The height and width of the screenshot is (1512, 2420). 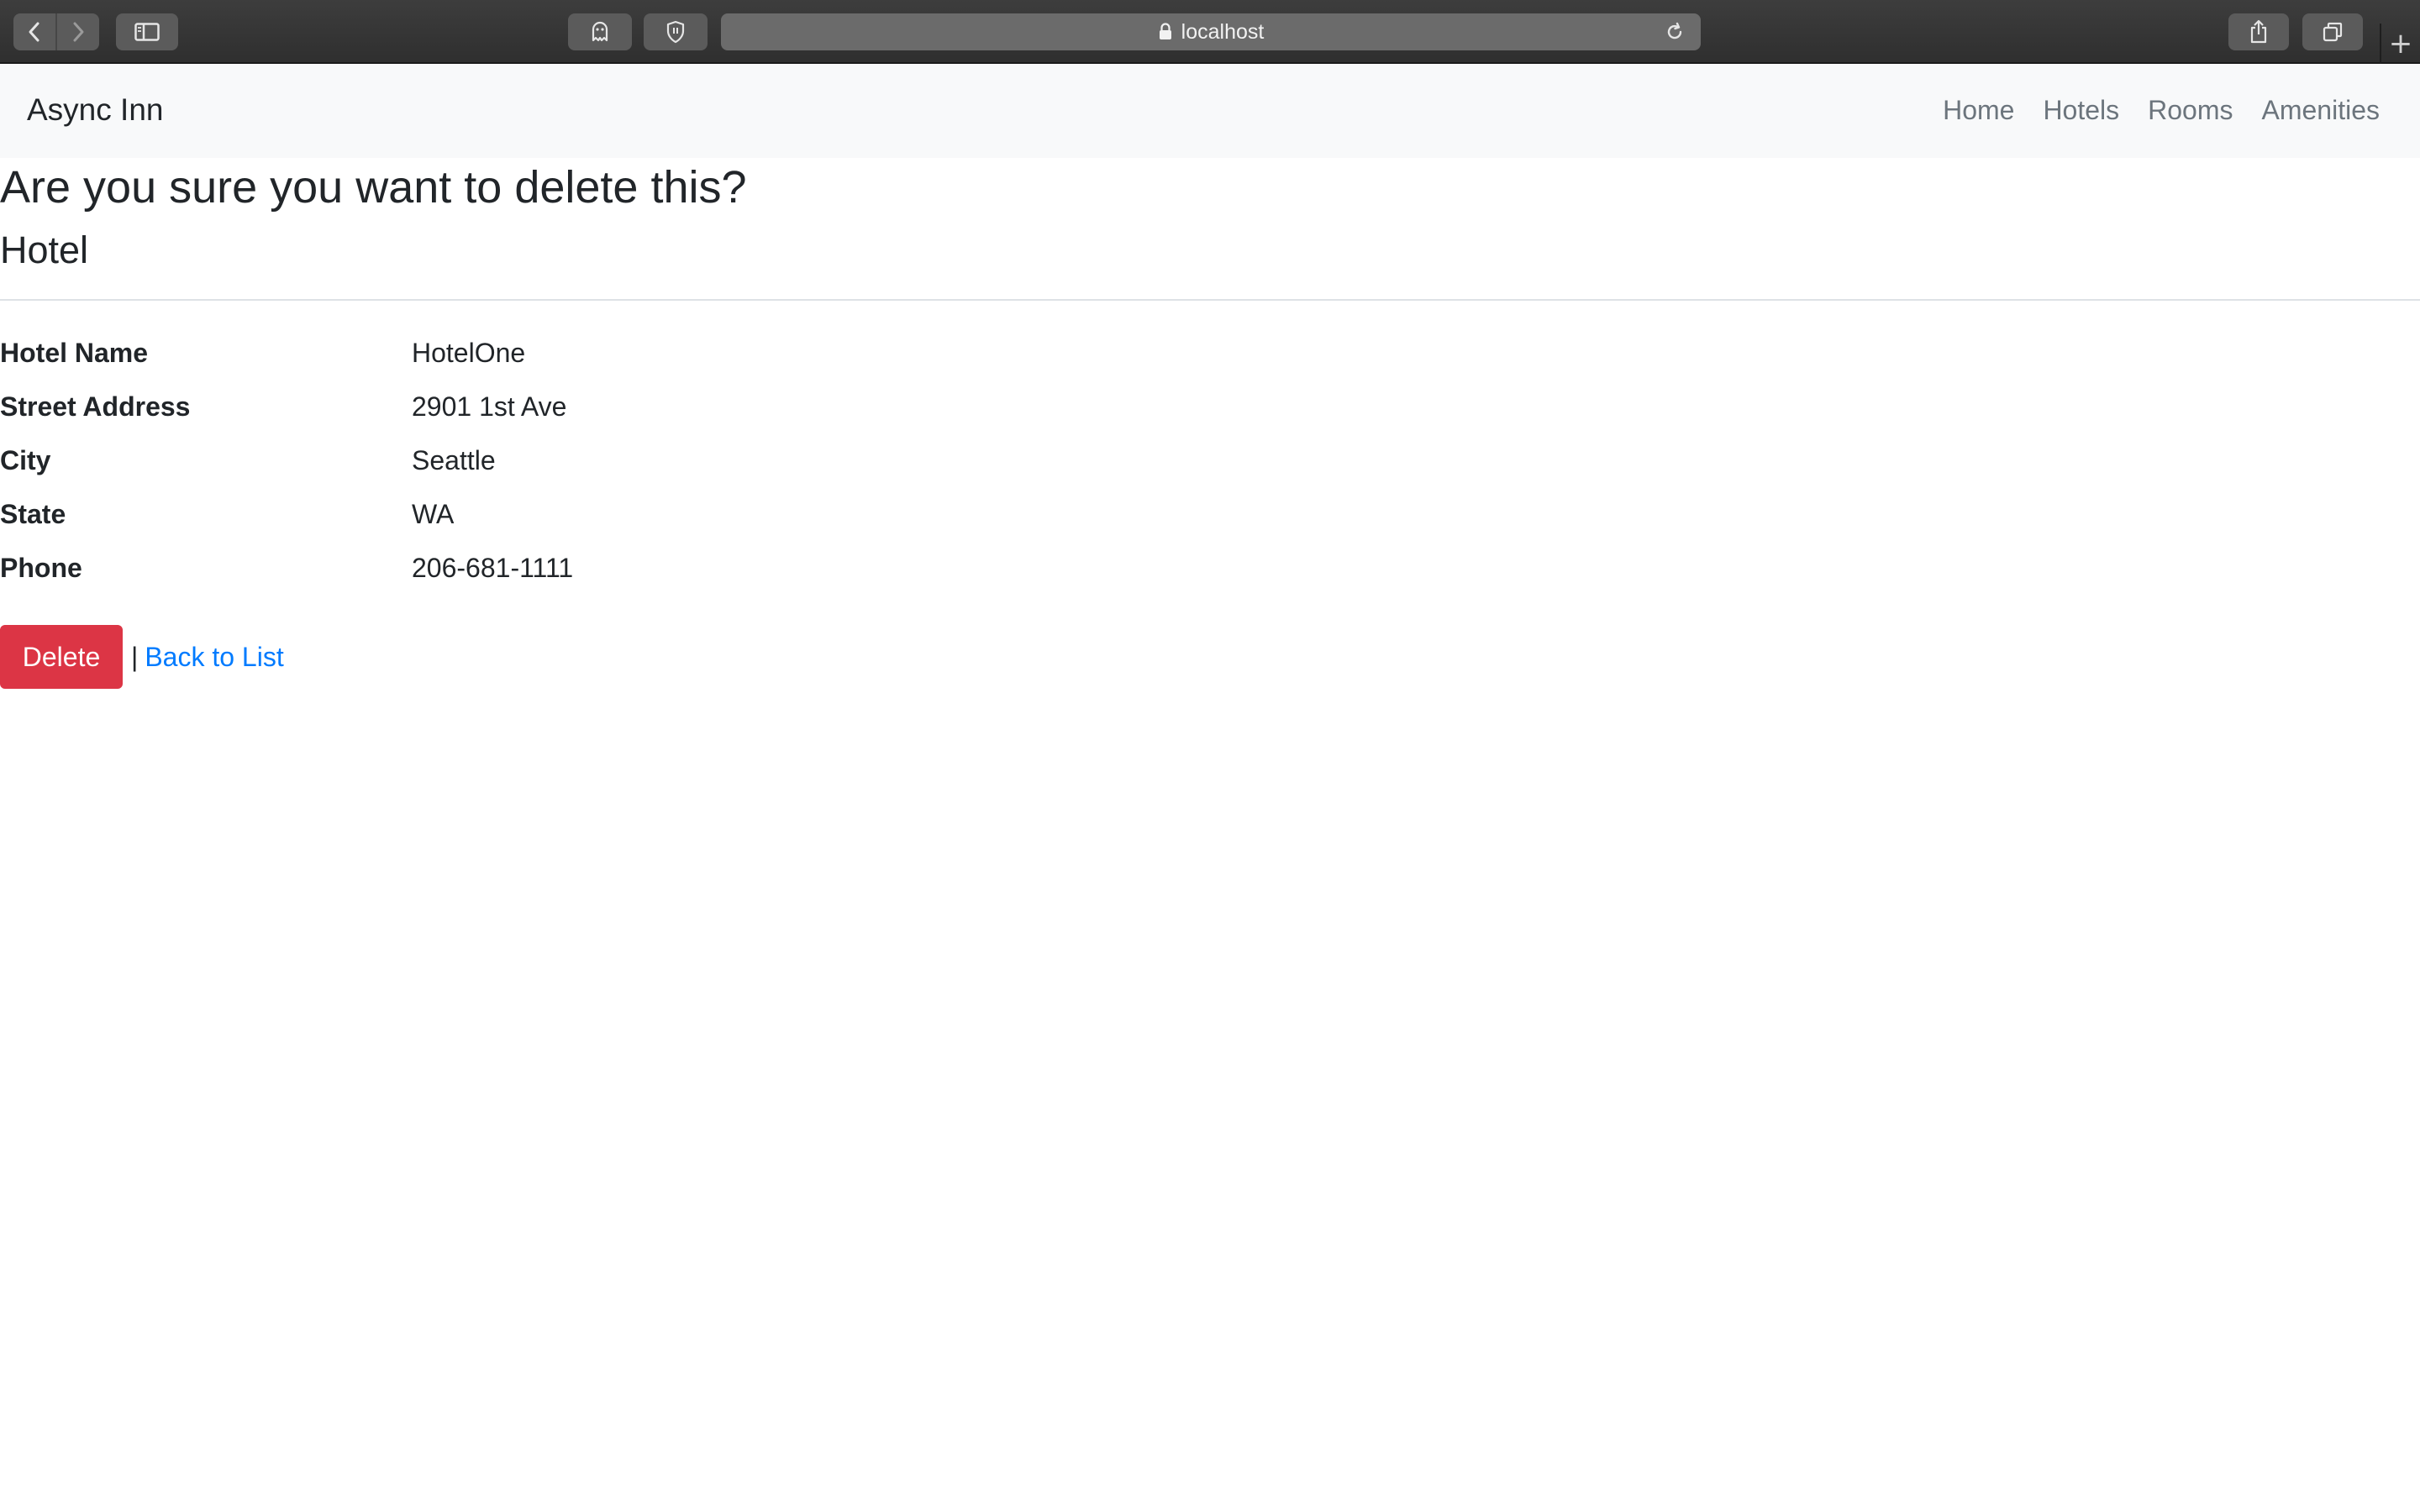 I want to click on show-tabs-button, so click(x=2332, y=31).